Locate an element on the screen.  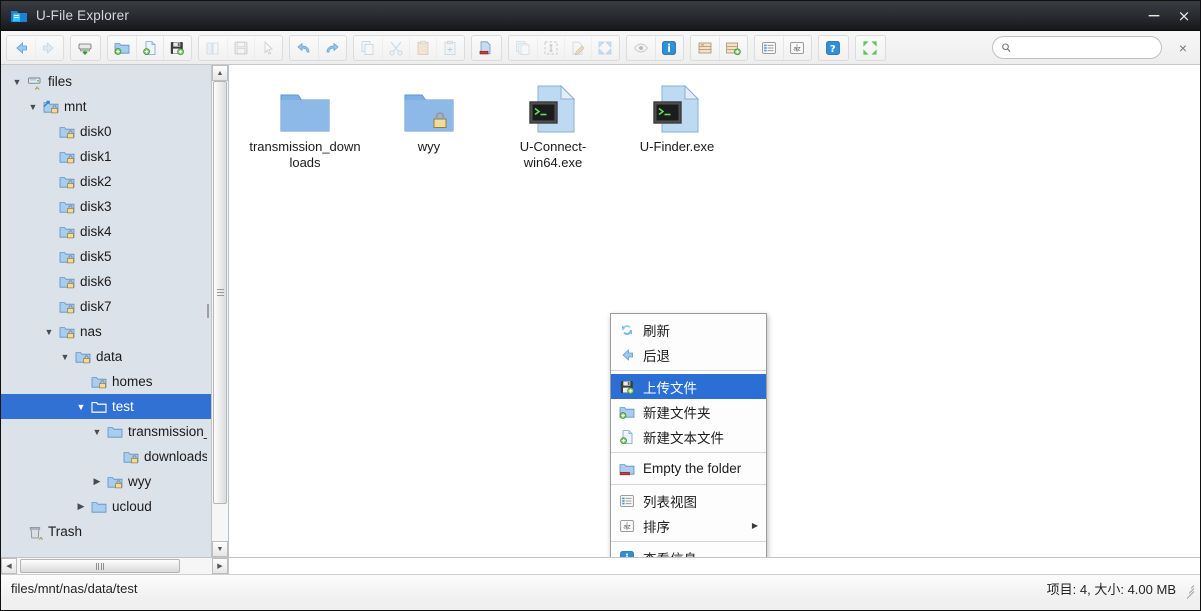
hscroll-track is located at coordinates (114, 566).